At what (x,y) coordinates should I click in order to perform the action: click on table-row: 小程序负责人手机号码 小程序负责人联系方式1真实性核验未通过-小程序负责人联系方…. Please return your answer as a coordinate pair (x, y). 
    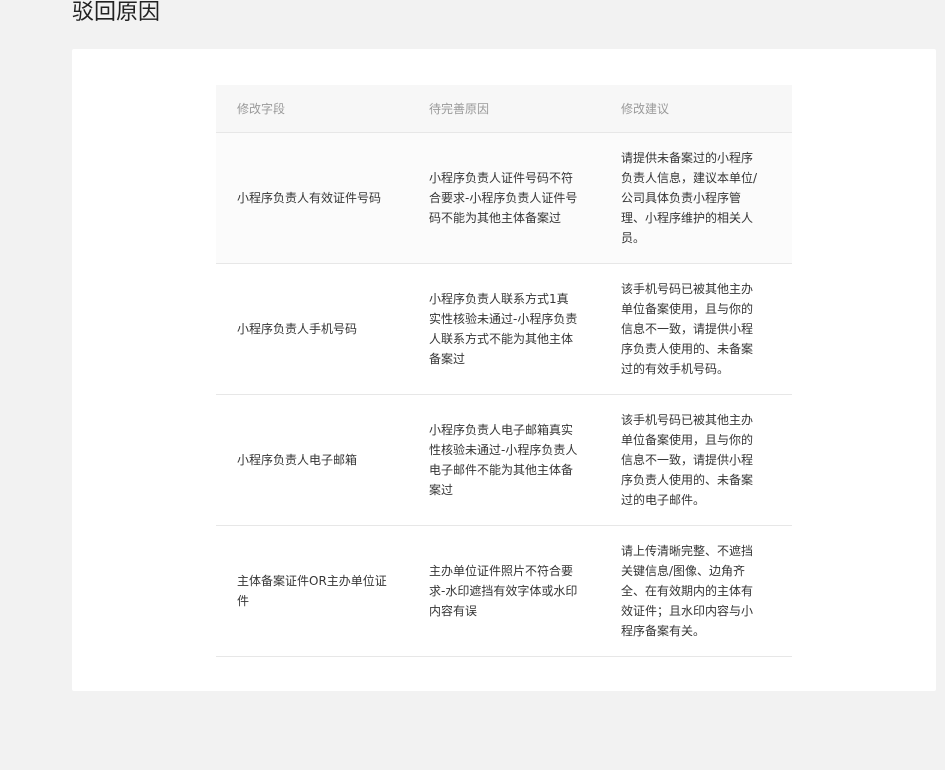
    Looking at the image, I should click on (504, 329).